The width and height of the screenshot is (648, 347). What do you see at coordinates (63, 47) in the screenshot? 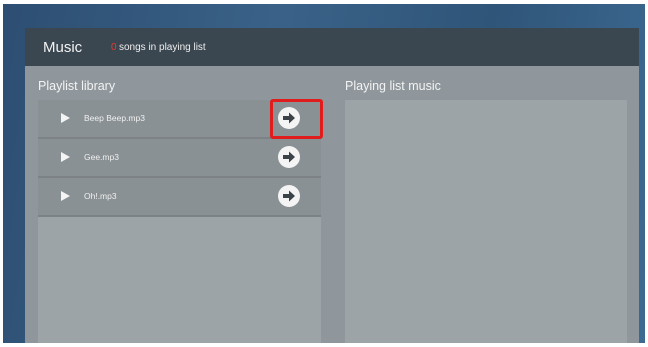
I see `app-title: Music` at bounding box center [63, 47].